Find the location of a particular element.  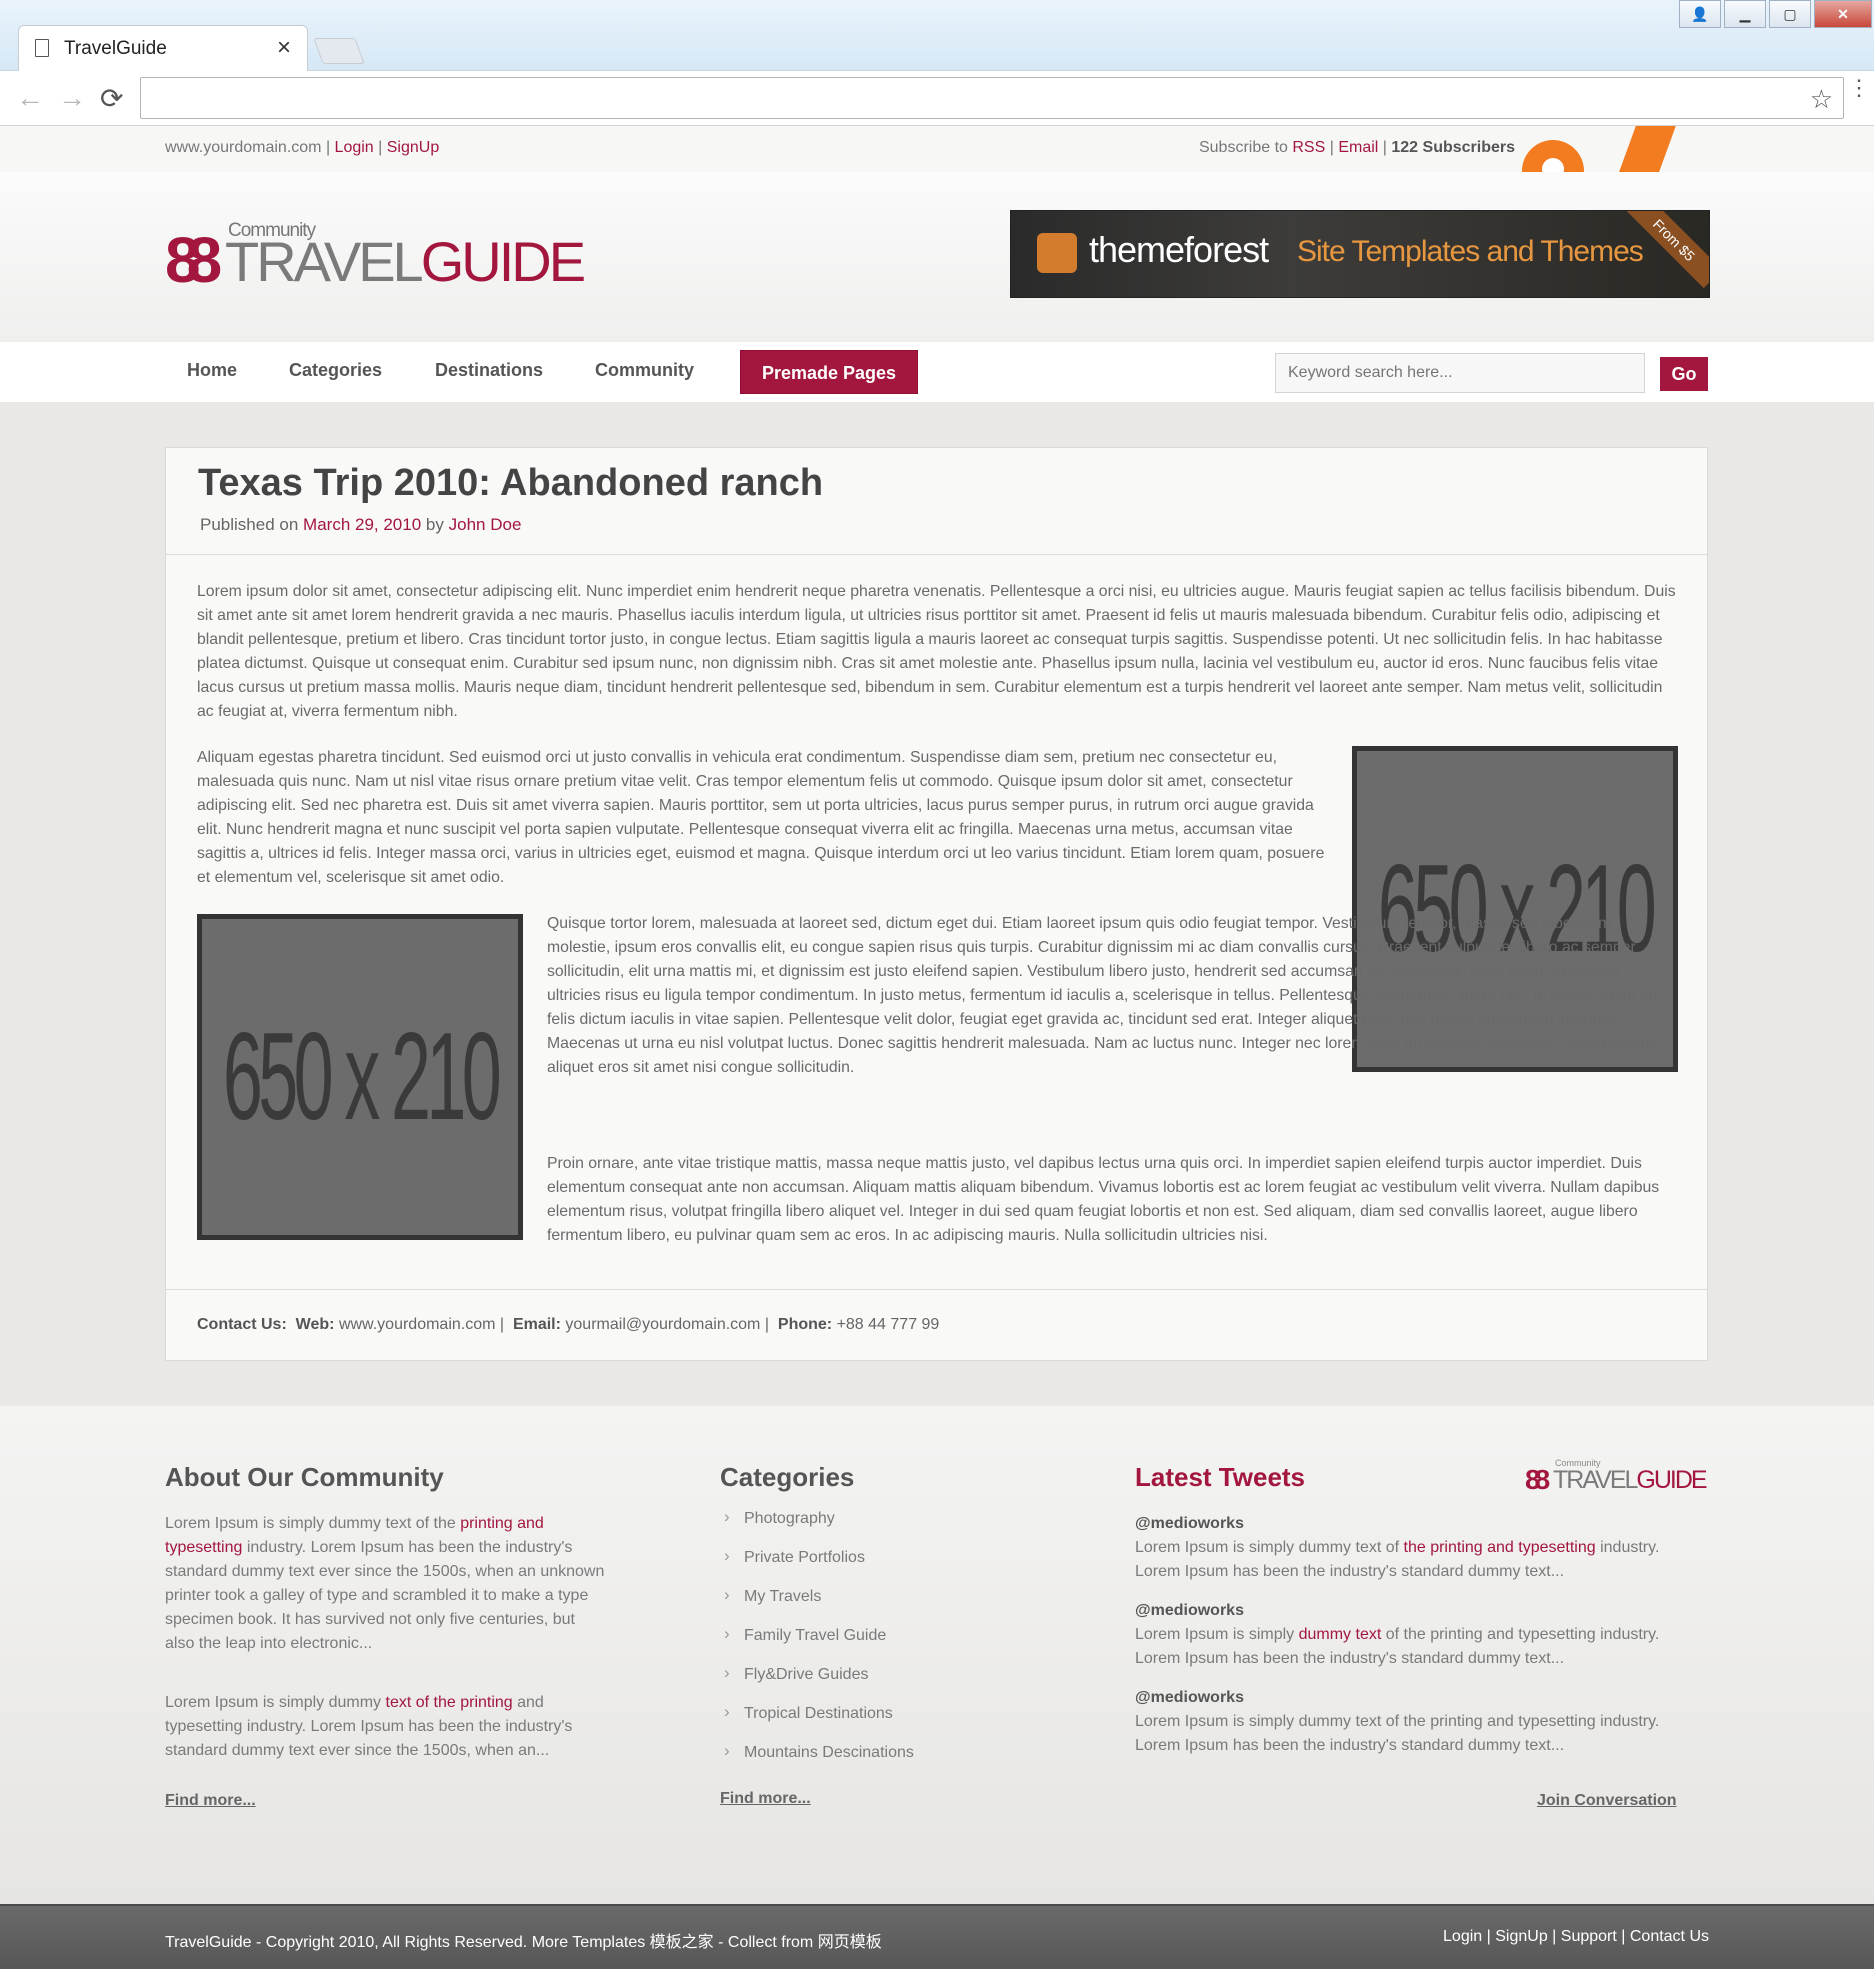

subscriber-count: 122 Subscribers is located at coordinates (1453, 147).